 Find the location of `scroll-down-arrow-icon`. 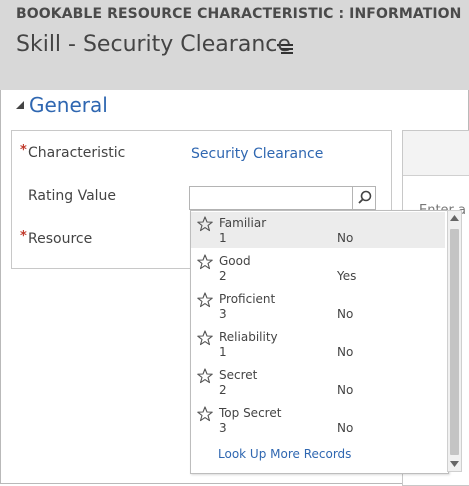

scroll-down-arrow-icon is located at coordinates (454, 464).